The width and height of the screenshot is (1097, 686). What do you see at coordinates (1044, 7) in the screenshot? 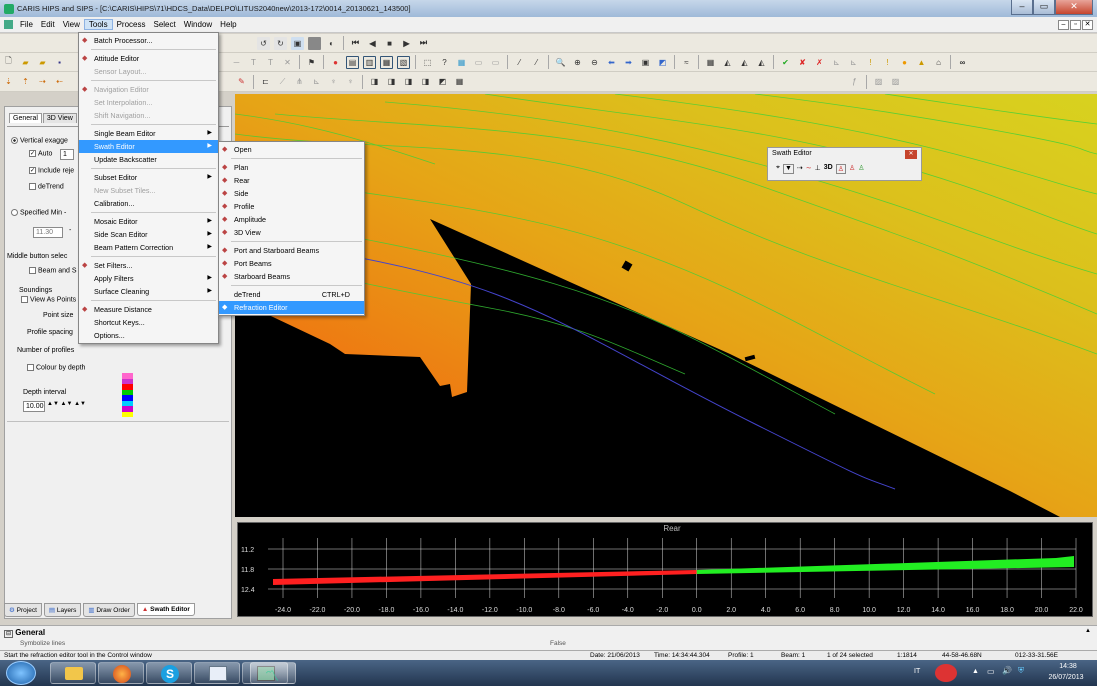
I see `maximize-button: ▭` at bounding box center [1044, 7].